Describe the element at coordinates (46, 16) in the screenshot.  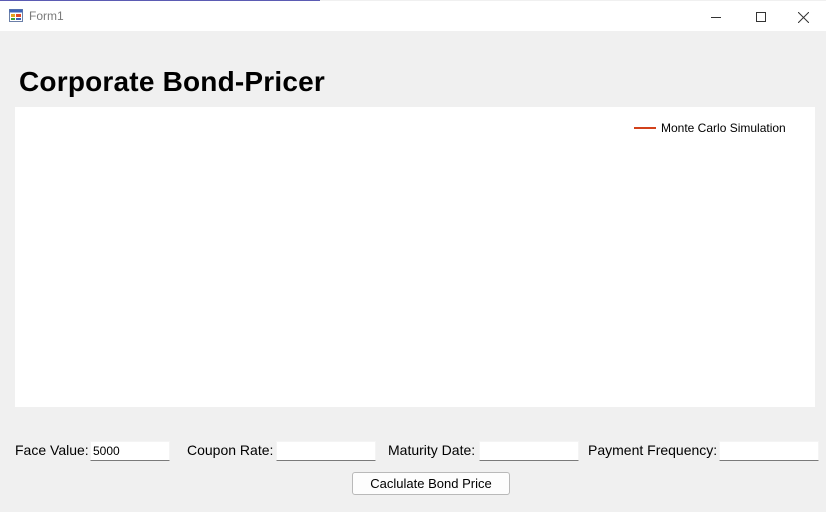
I see `window-title: Form1` at that location.